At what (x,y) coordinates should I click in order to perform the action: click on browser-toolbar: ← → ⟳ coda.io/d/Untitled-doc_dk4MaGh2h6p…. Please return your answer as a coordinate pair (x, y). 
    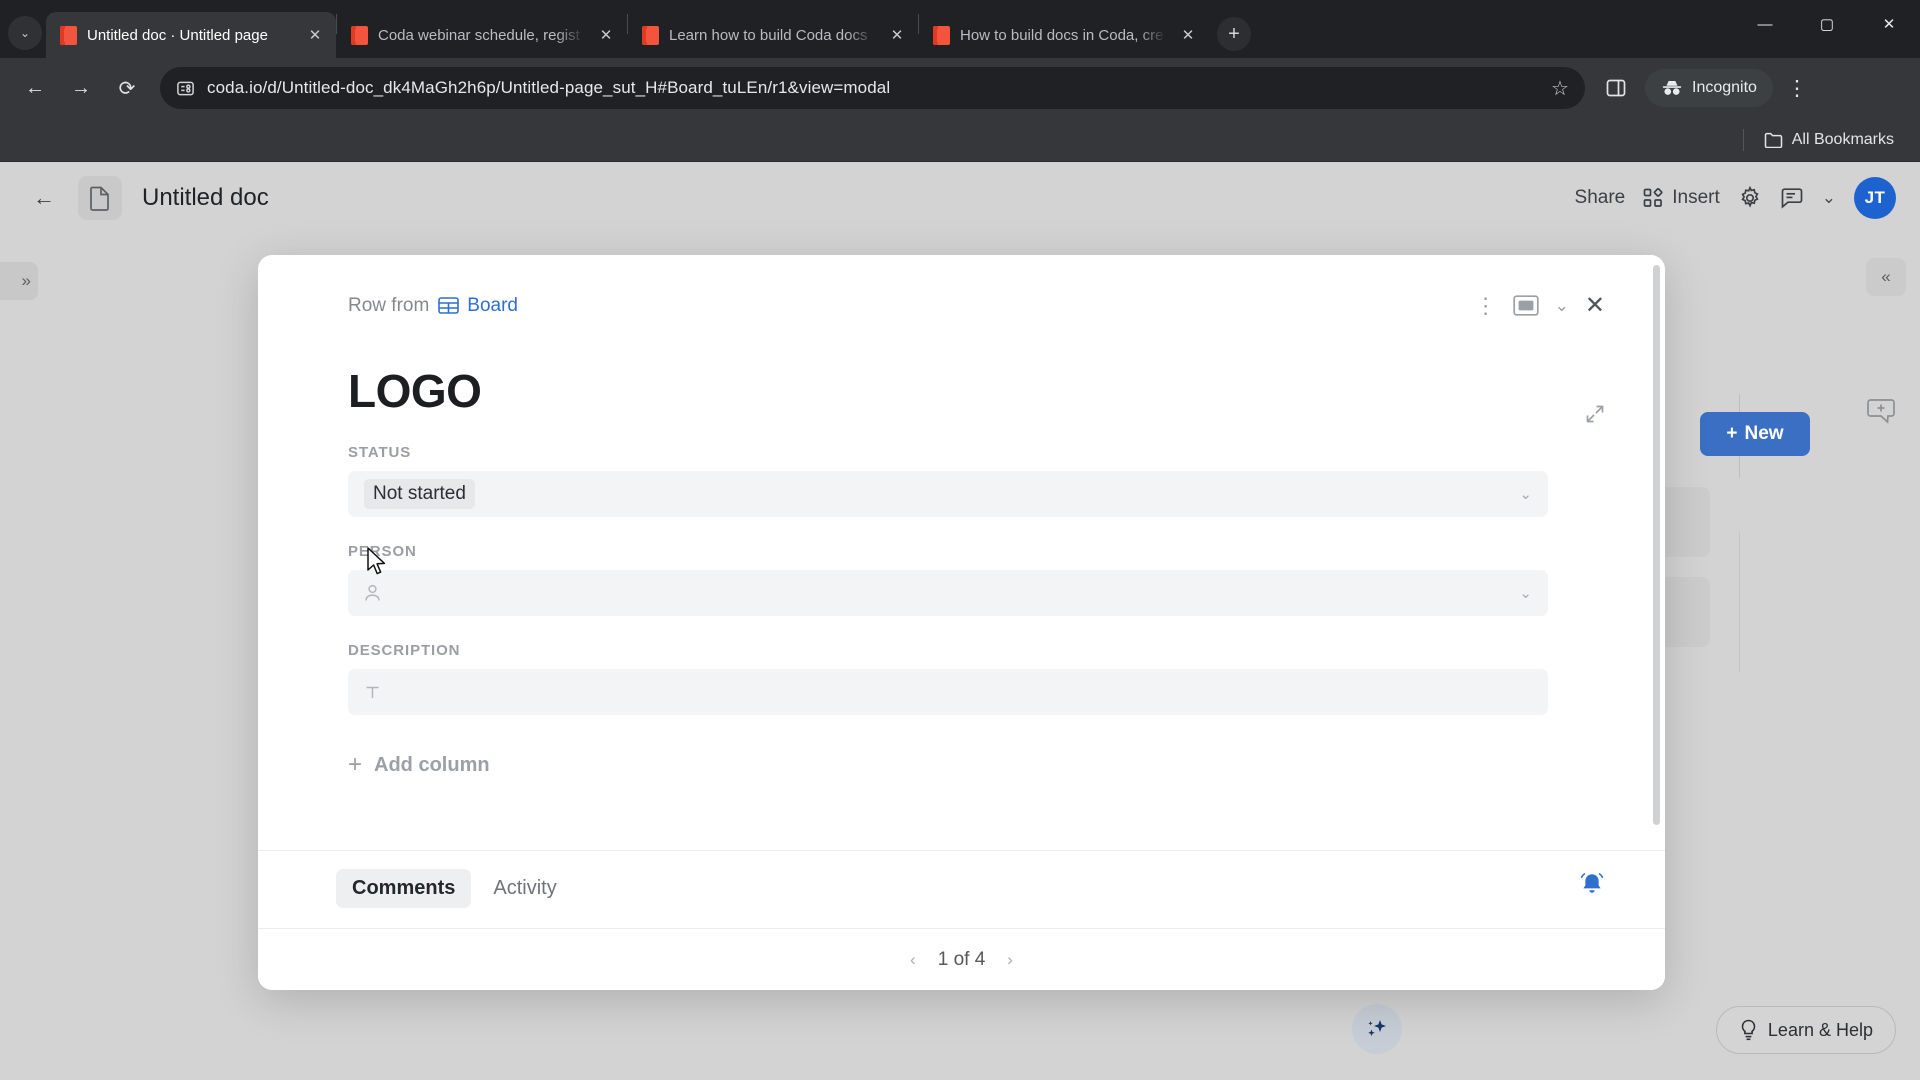
    Looking at the image, I should click on (960, 88).